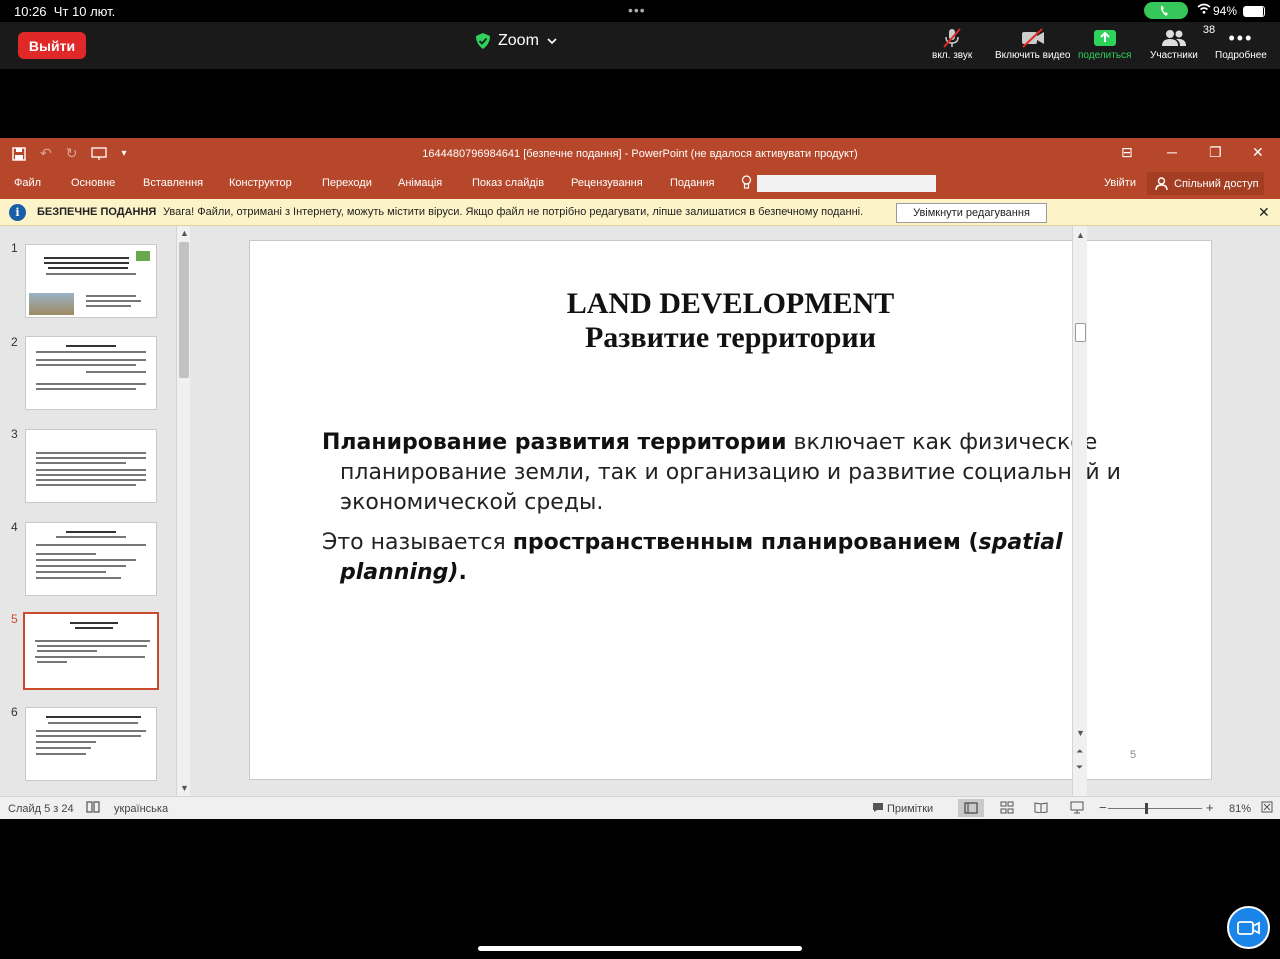 Image resolution: width=1280 pixels, height=959 pixels. I want to click on enable-editing-button: Увімкнути редагування, so click(971, 213).